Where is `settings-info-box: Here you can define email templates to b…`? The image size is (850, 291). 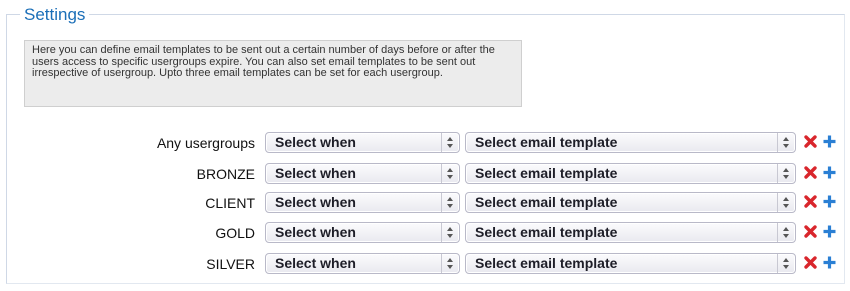 settings-info-box: Here you can define email templates to b… is located at coordinates (273, 73).